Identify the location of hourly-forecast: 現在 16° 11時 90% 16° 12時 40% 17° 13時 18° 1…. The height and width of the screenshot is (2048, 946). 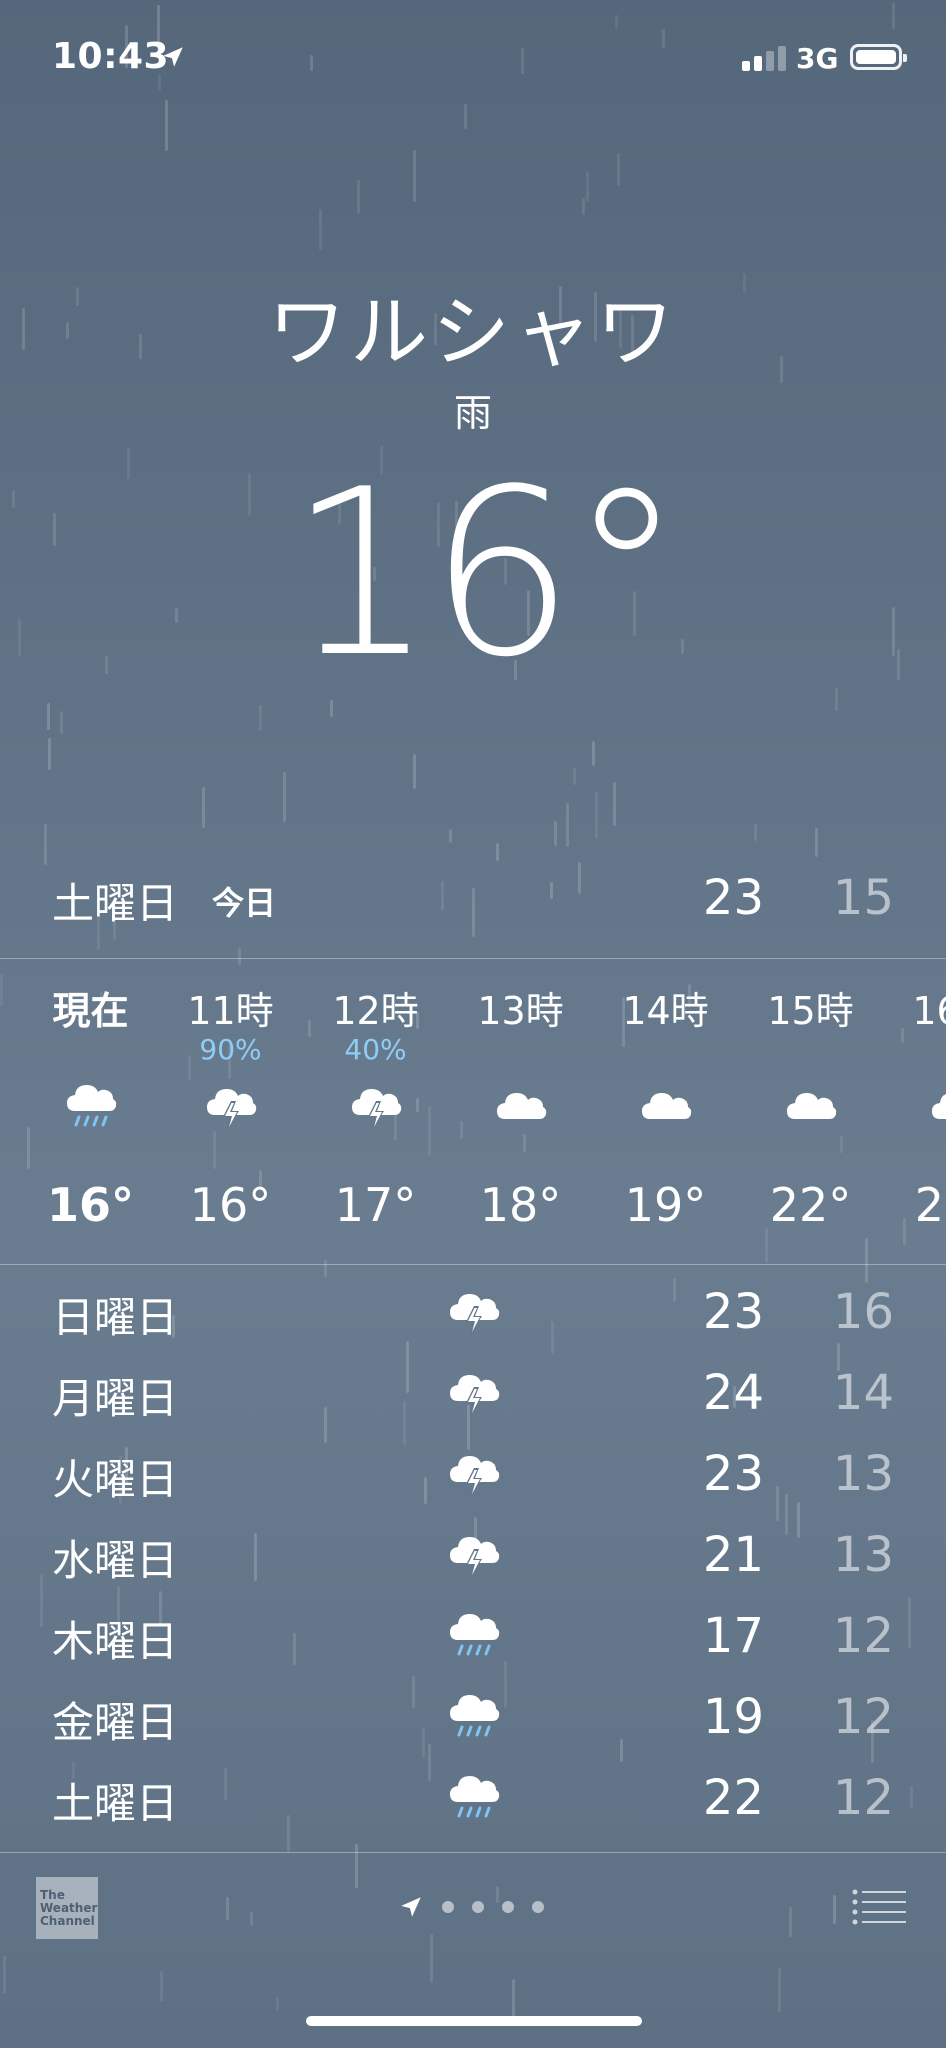
(473, 1112).